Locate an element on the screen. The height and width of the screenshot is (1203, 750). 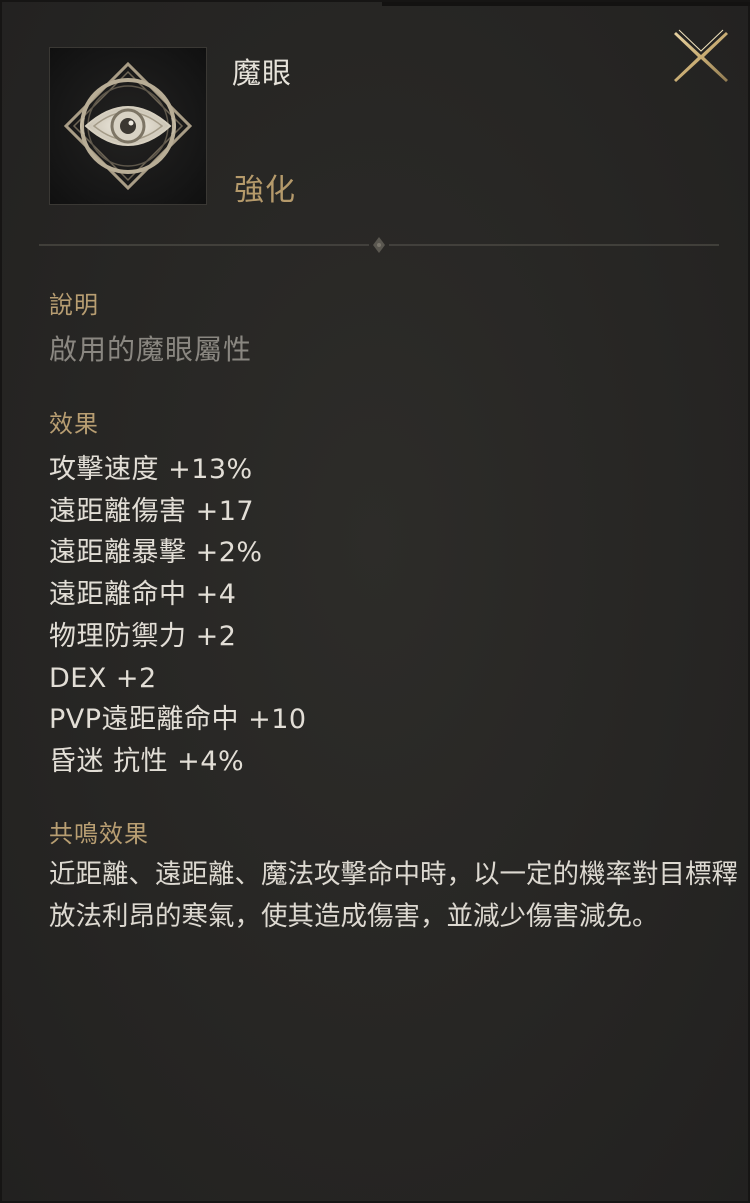
top-edge-strip is located at coordinates (566, 4).